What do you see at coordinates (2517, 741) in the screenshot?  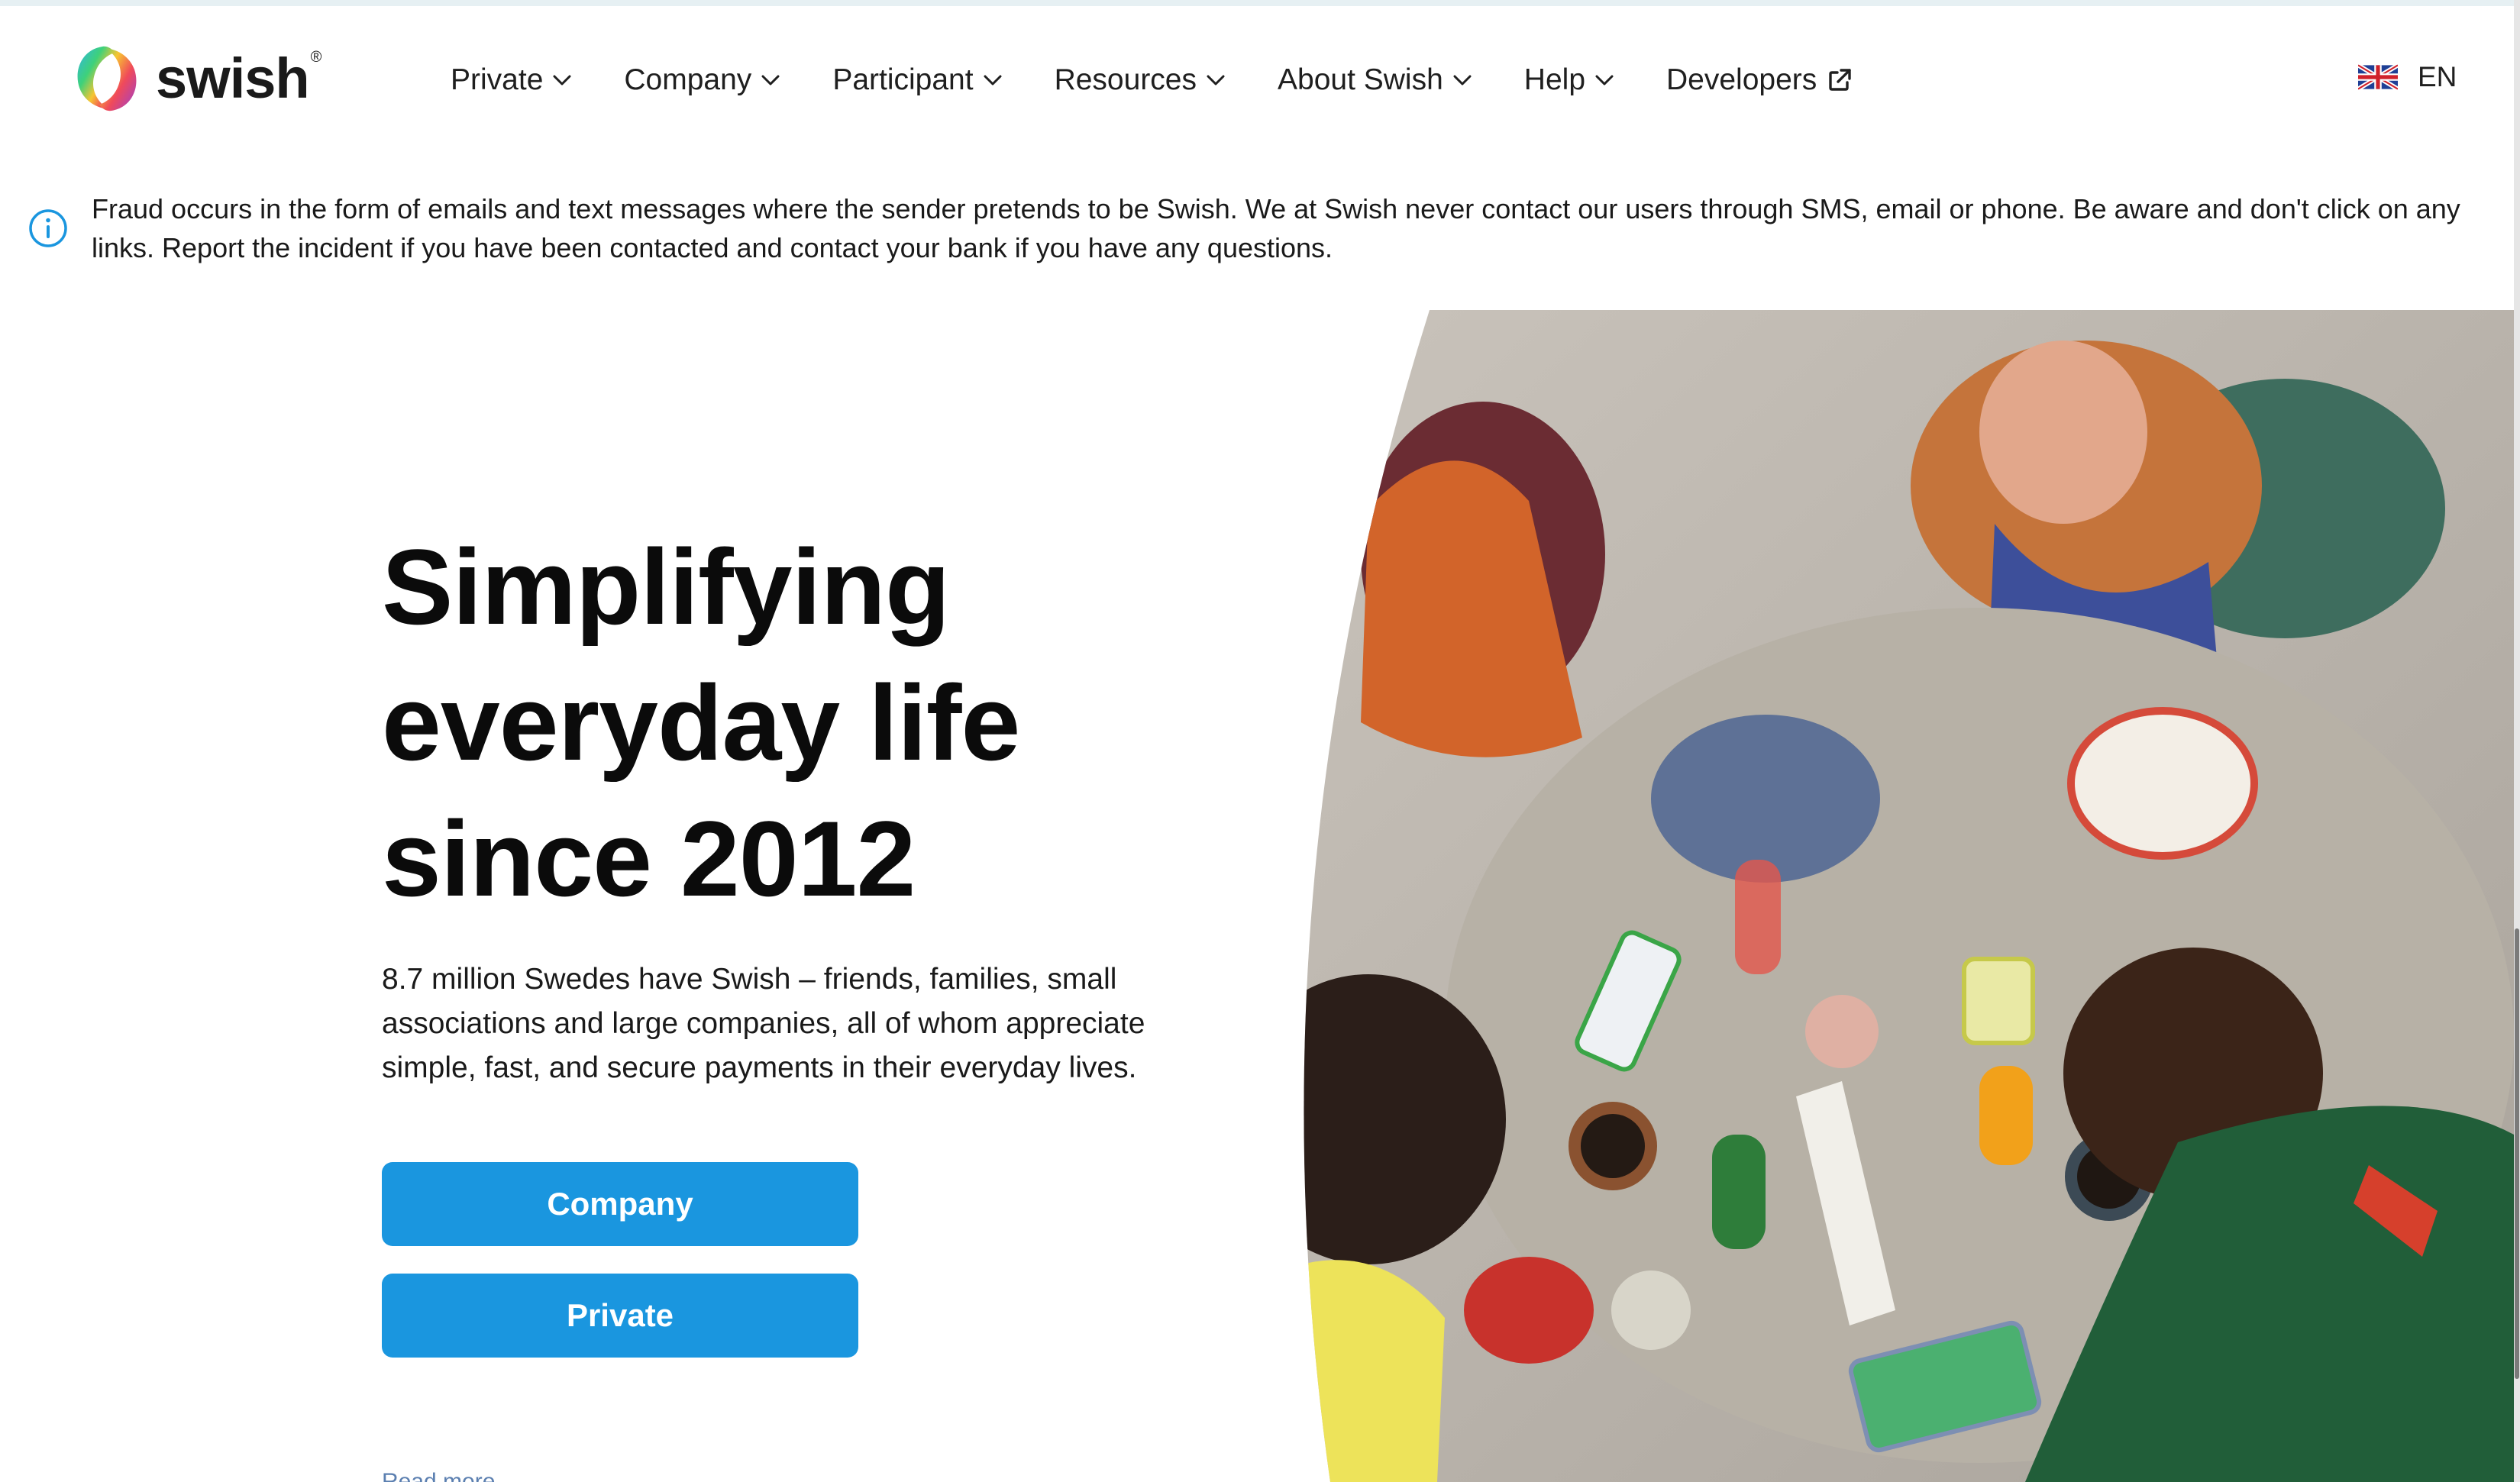 I see `scrollbar` at bounding box center [2517, 741].